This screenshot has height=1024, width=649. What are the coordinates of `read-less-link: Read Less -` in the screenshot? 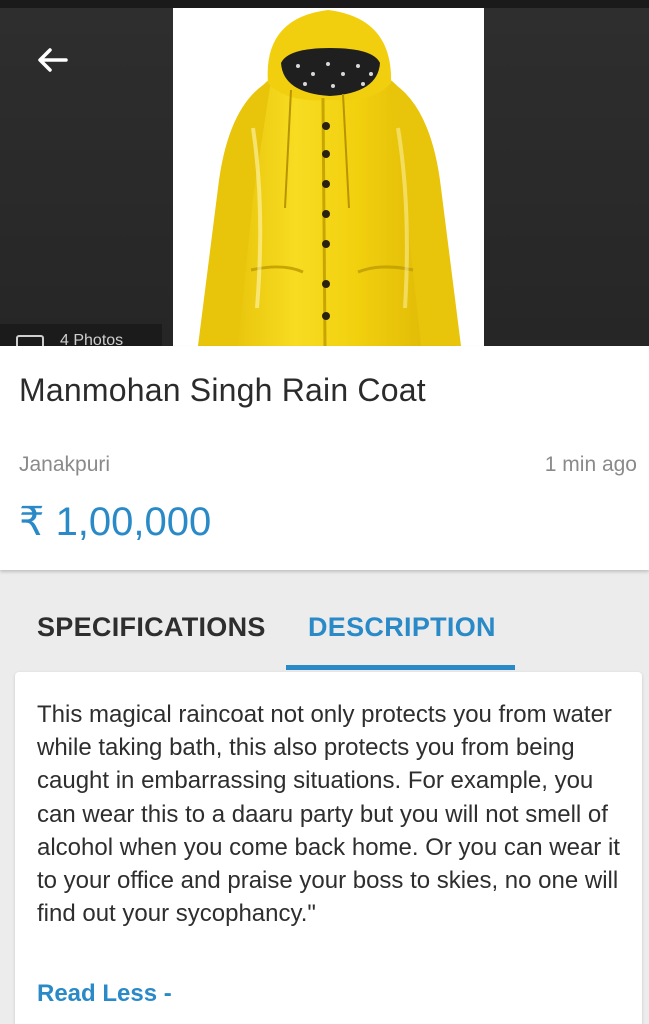 It's located at (104, 994).